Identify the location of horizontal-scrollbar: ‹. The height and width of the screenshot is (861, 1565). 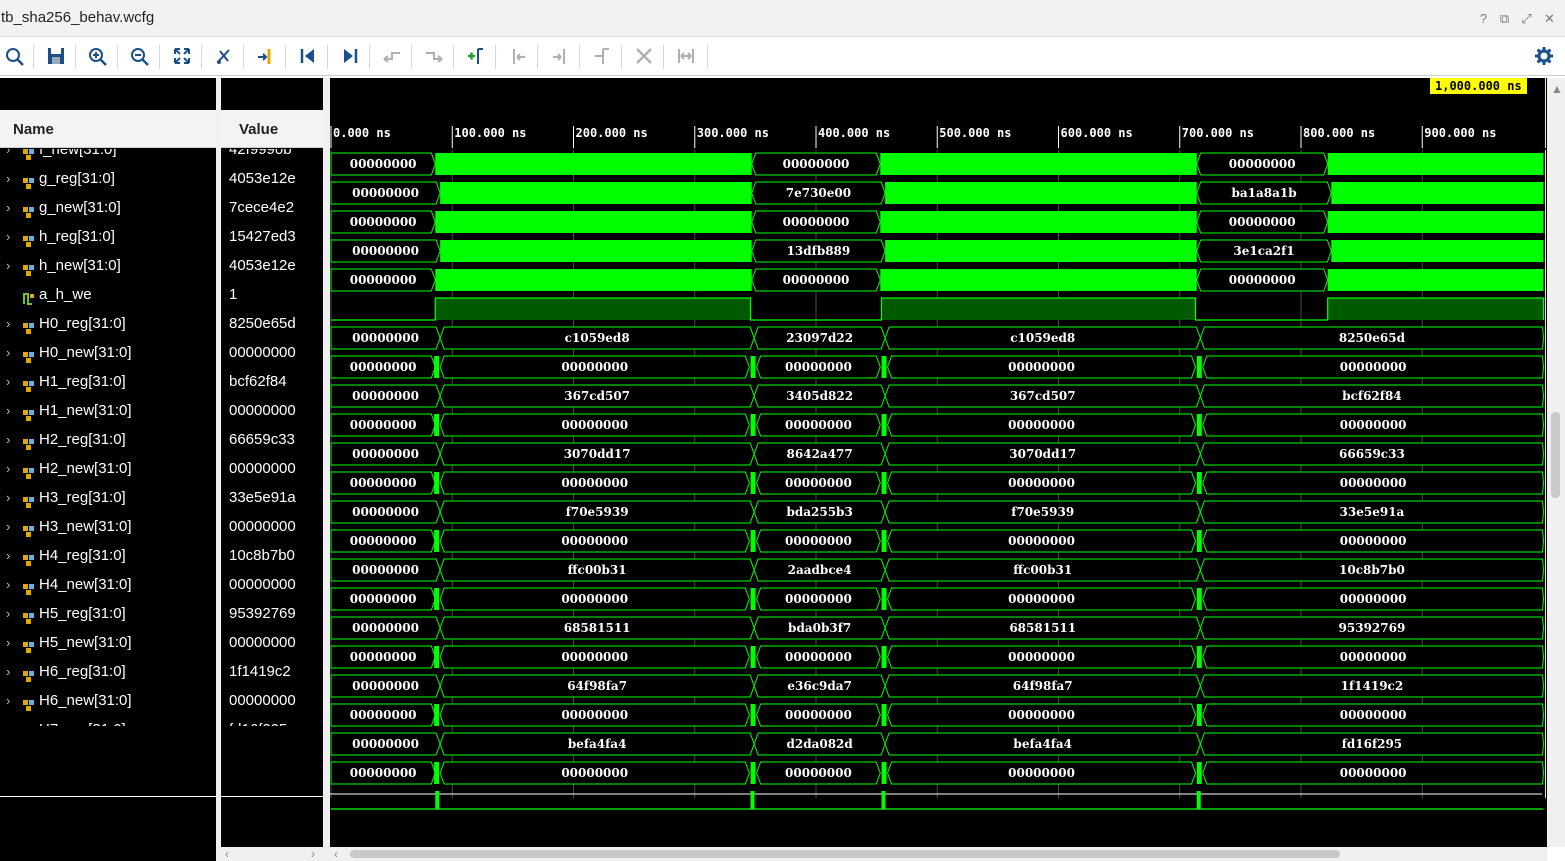
(938, 854).